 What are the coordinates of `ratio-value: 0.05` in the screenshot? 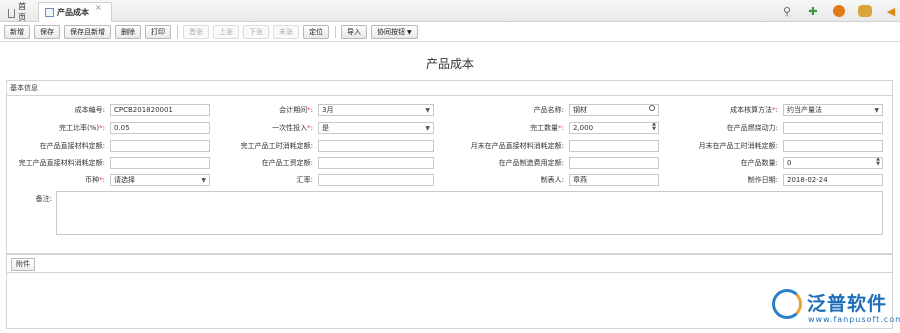 It's located at (122, 128).